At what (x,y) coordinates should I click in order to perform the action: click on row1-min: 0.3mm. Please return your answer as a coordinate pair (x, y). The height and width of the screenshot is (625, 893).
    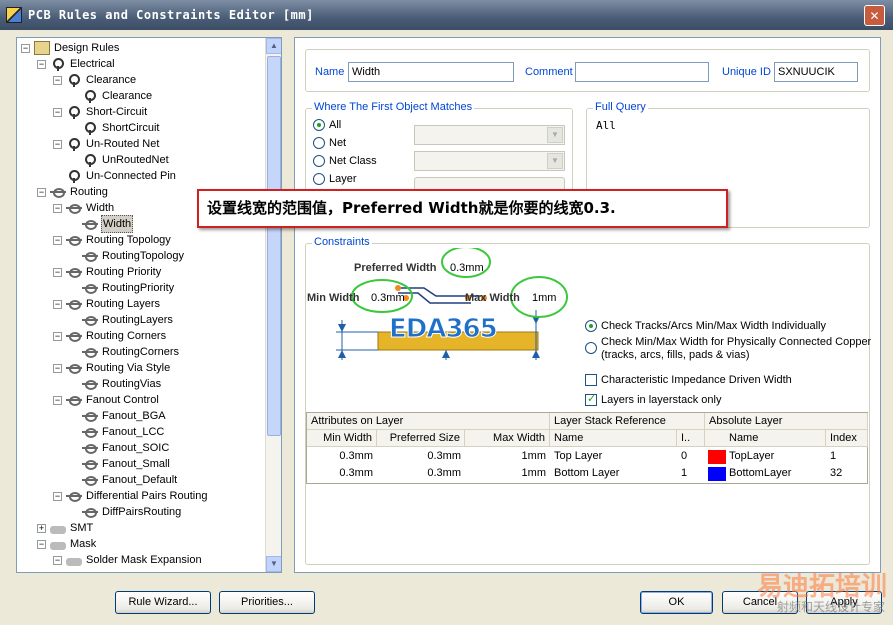
    Looking at the image, I should click on (342, 473).